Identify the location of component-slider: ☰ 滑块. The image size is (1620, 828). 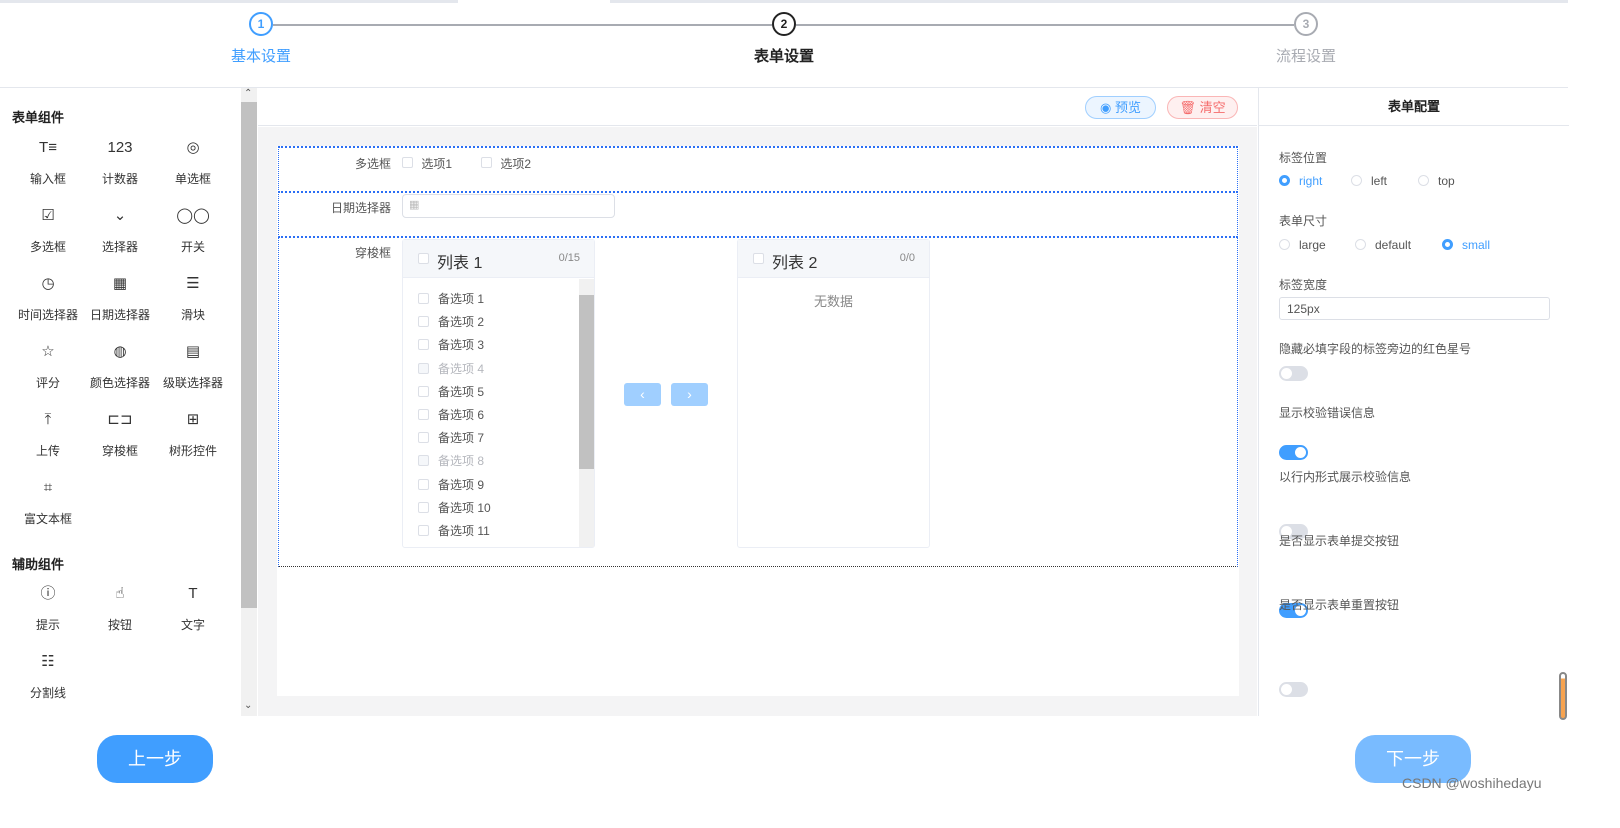
(193, 299).